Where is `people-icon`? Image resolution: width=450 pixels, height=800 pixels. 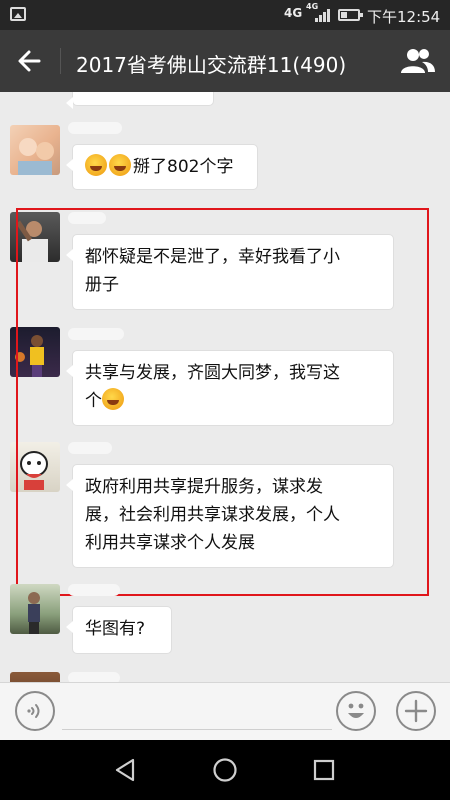 people-icon is located at coordinates (418, 61).